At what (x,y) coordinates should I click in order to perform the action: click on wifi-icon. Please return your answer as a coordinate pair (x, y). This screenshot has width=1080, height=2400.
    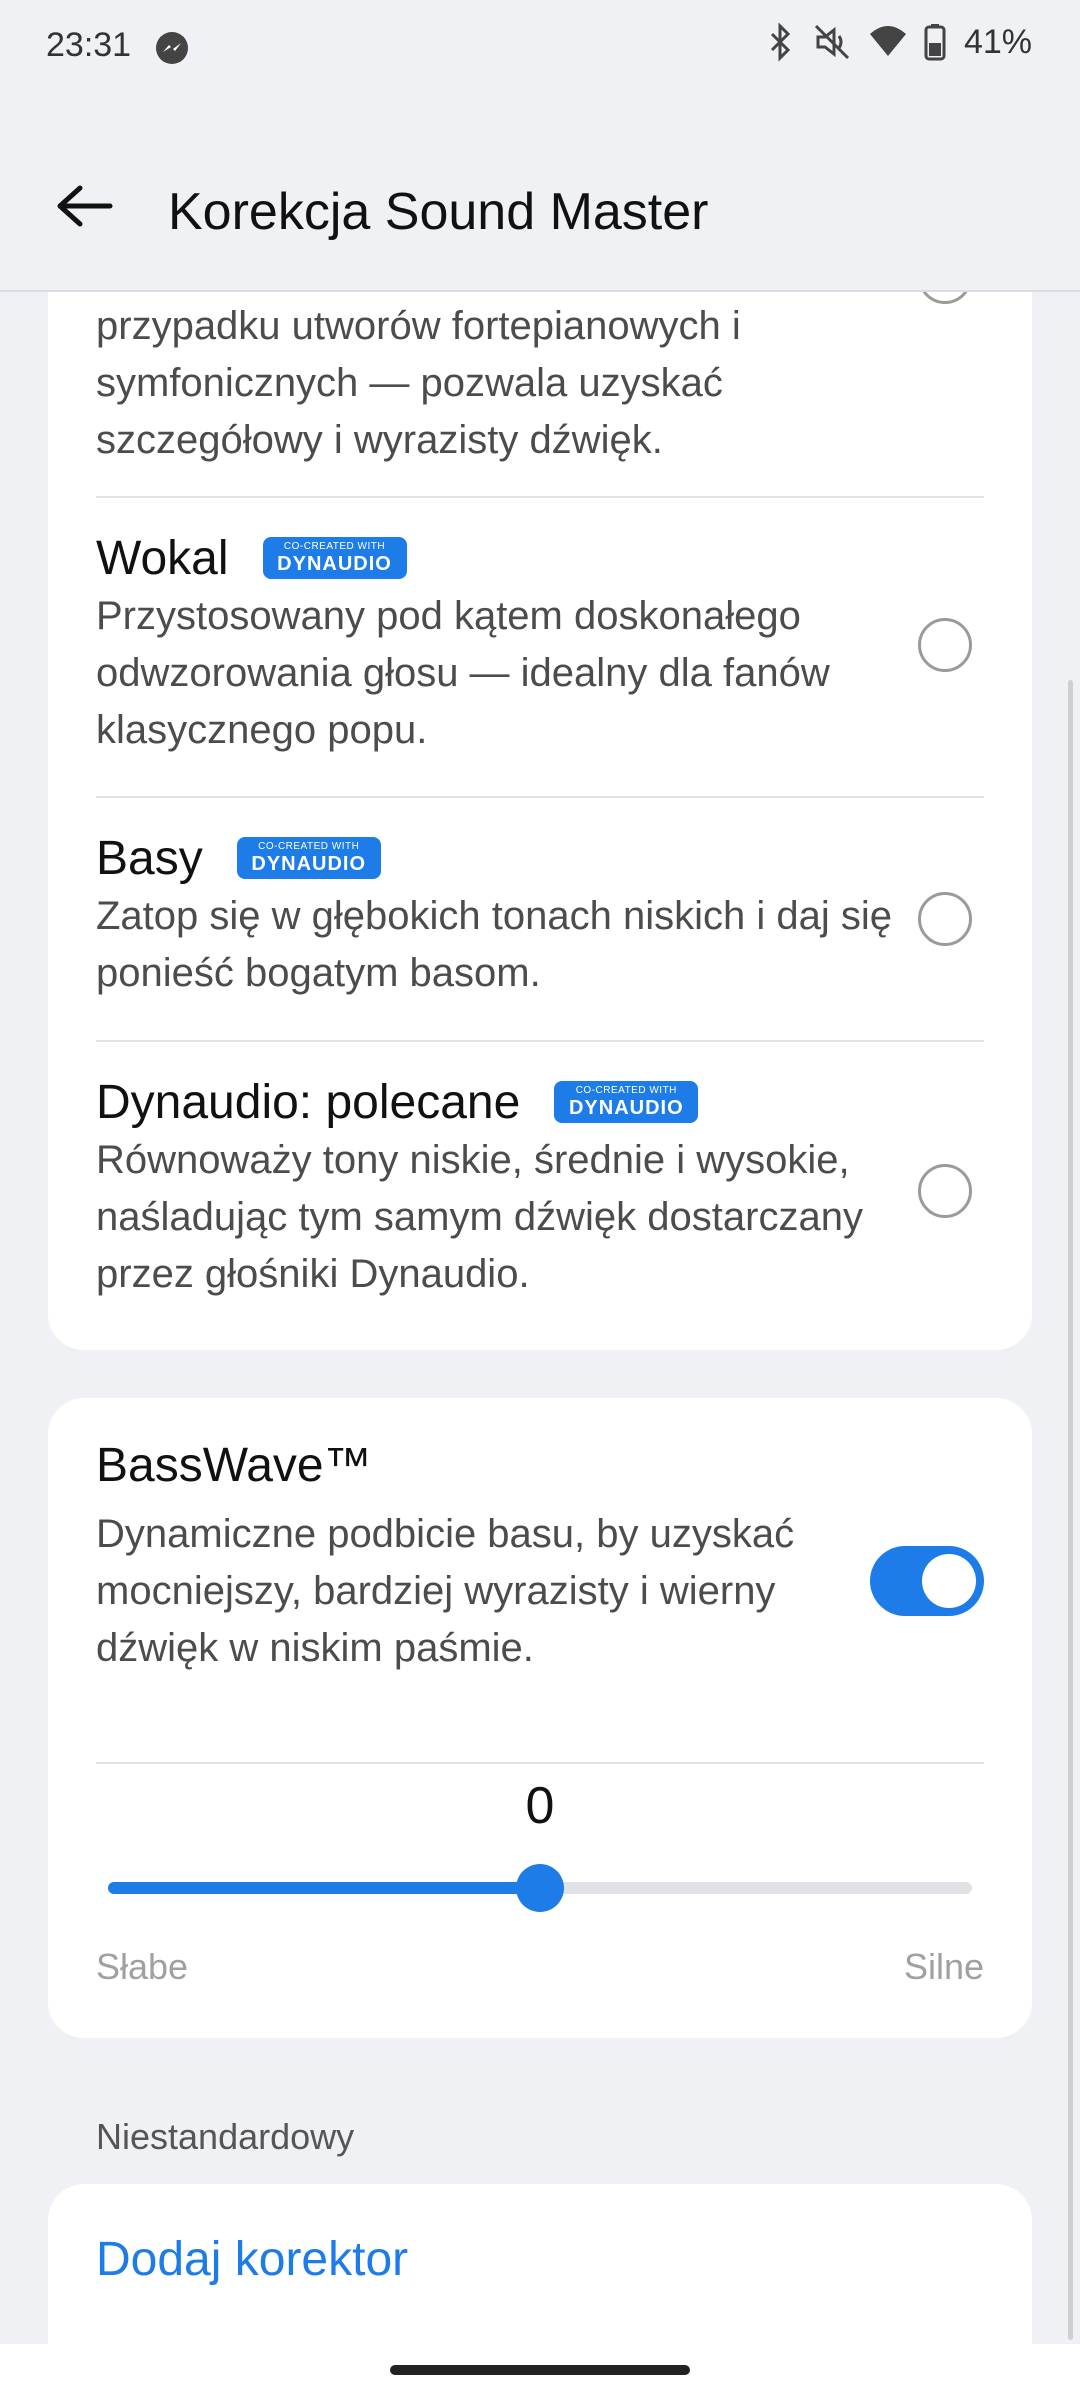
    Looking at the image, I should click on (888, 42).